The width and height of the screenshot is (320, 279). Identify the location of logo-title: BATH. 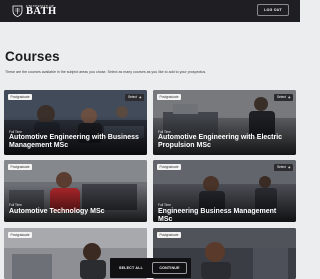
(41, 11).